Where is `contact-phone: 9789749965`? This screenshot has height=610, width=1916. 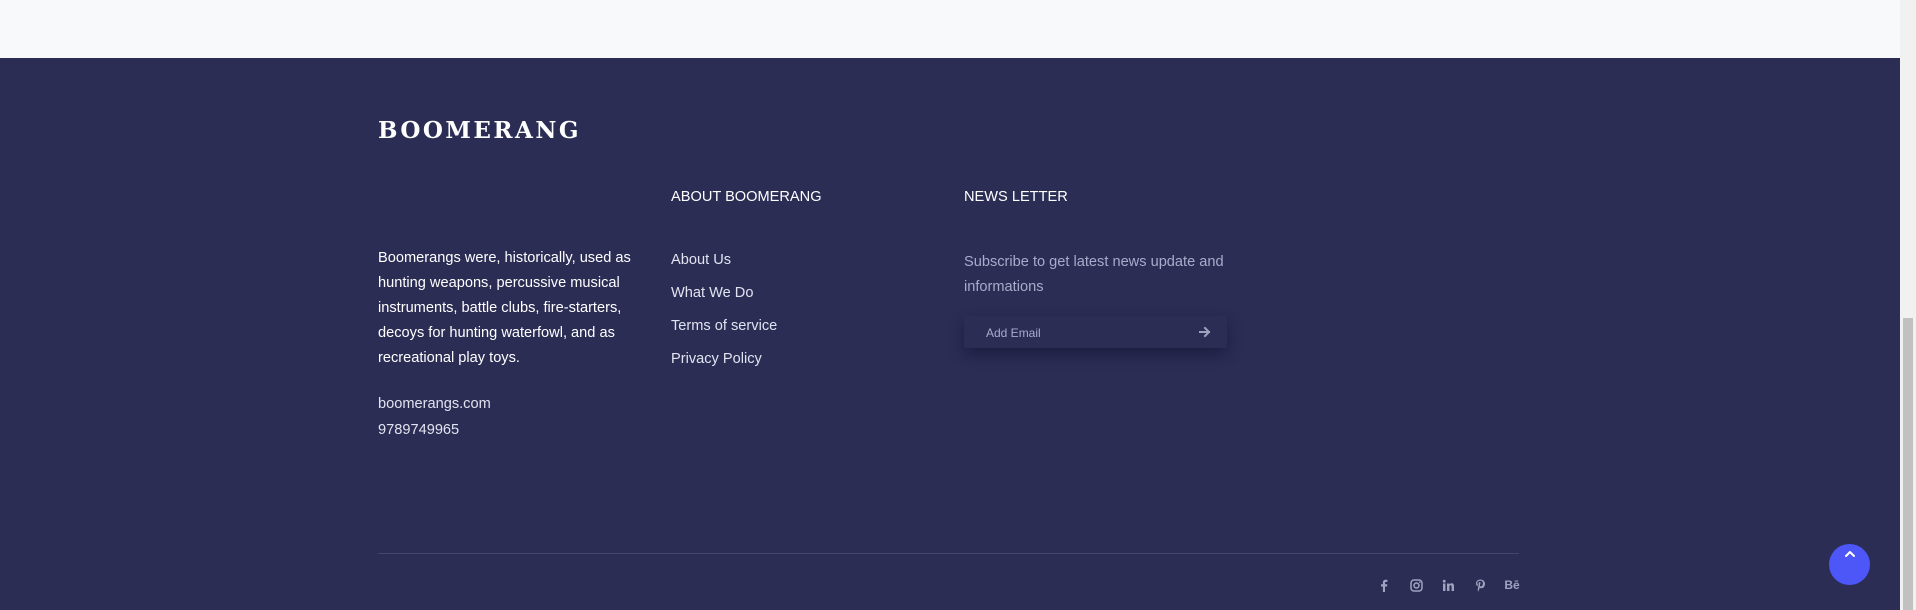
contact-phone: 9789749965 is located at coordinates (434, 430).